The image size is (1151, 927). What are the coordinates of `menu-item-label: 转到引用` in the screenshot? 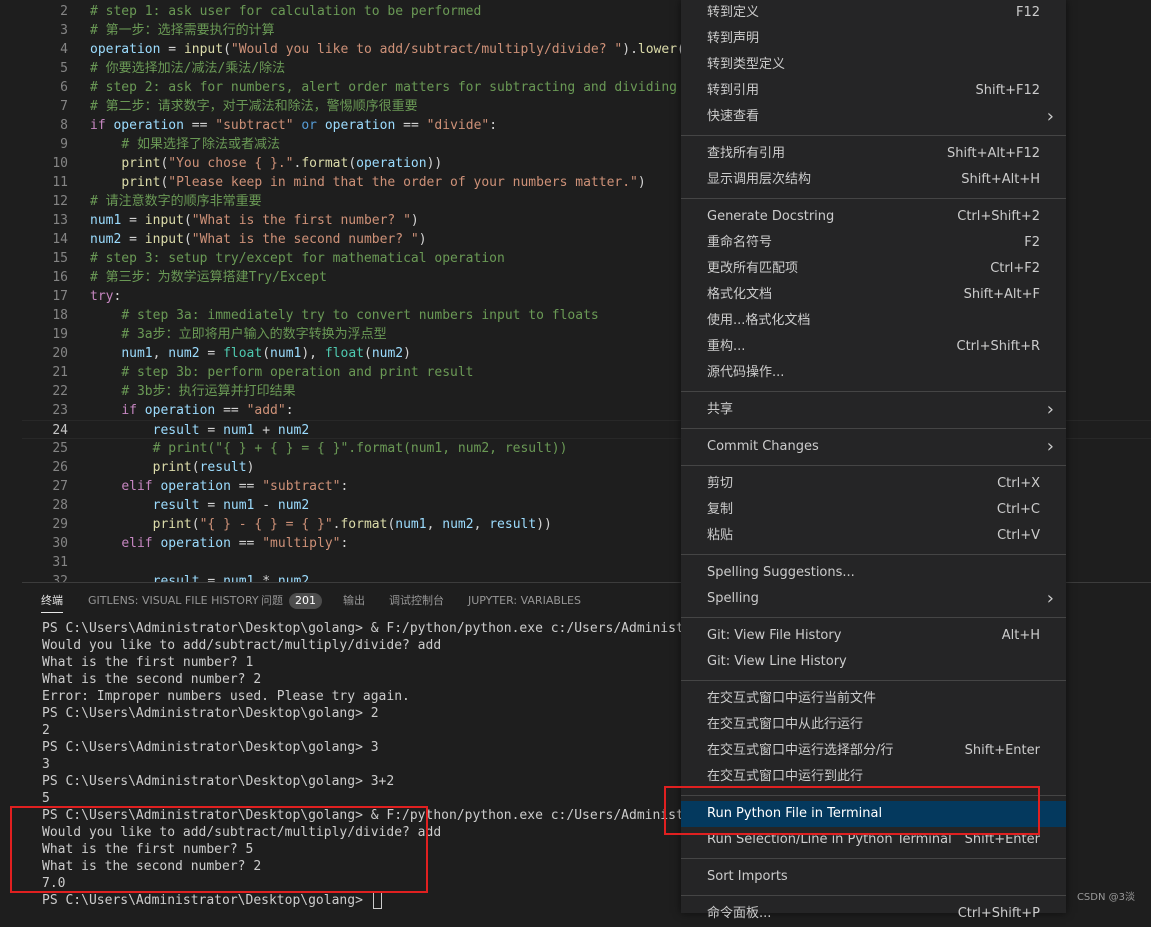 It's located at (733, 90).